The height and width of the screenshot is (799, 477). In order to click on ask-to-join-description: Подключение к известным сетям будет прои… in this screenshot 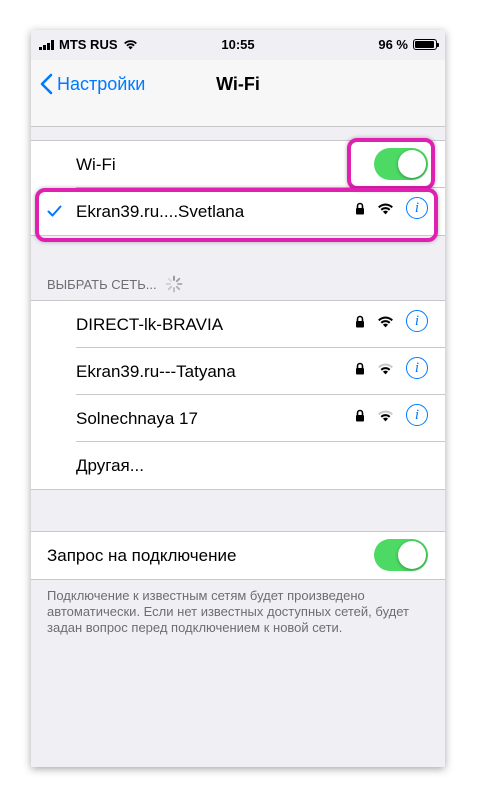, I will do `click(228, 611)`.